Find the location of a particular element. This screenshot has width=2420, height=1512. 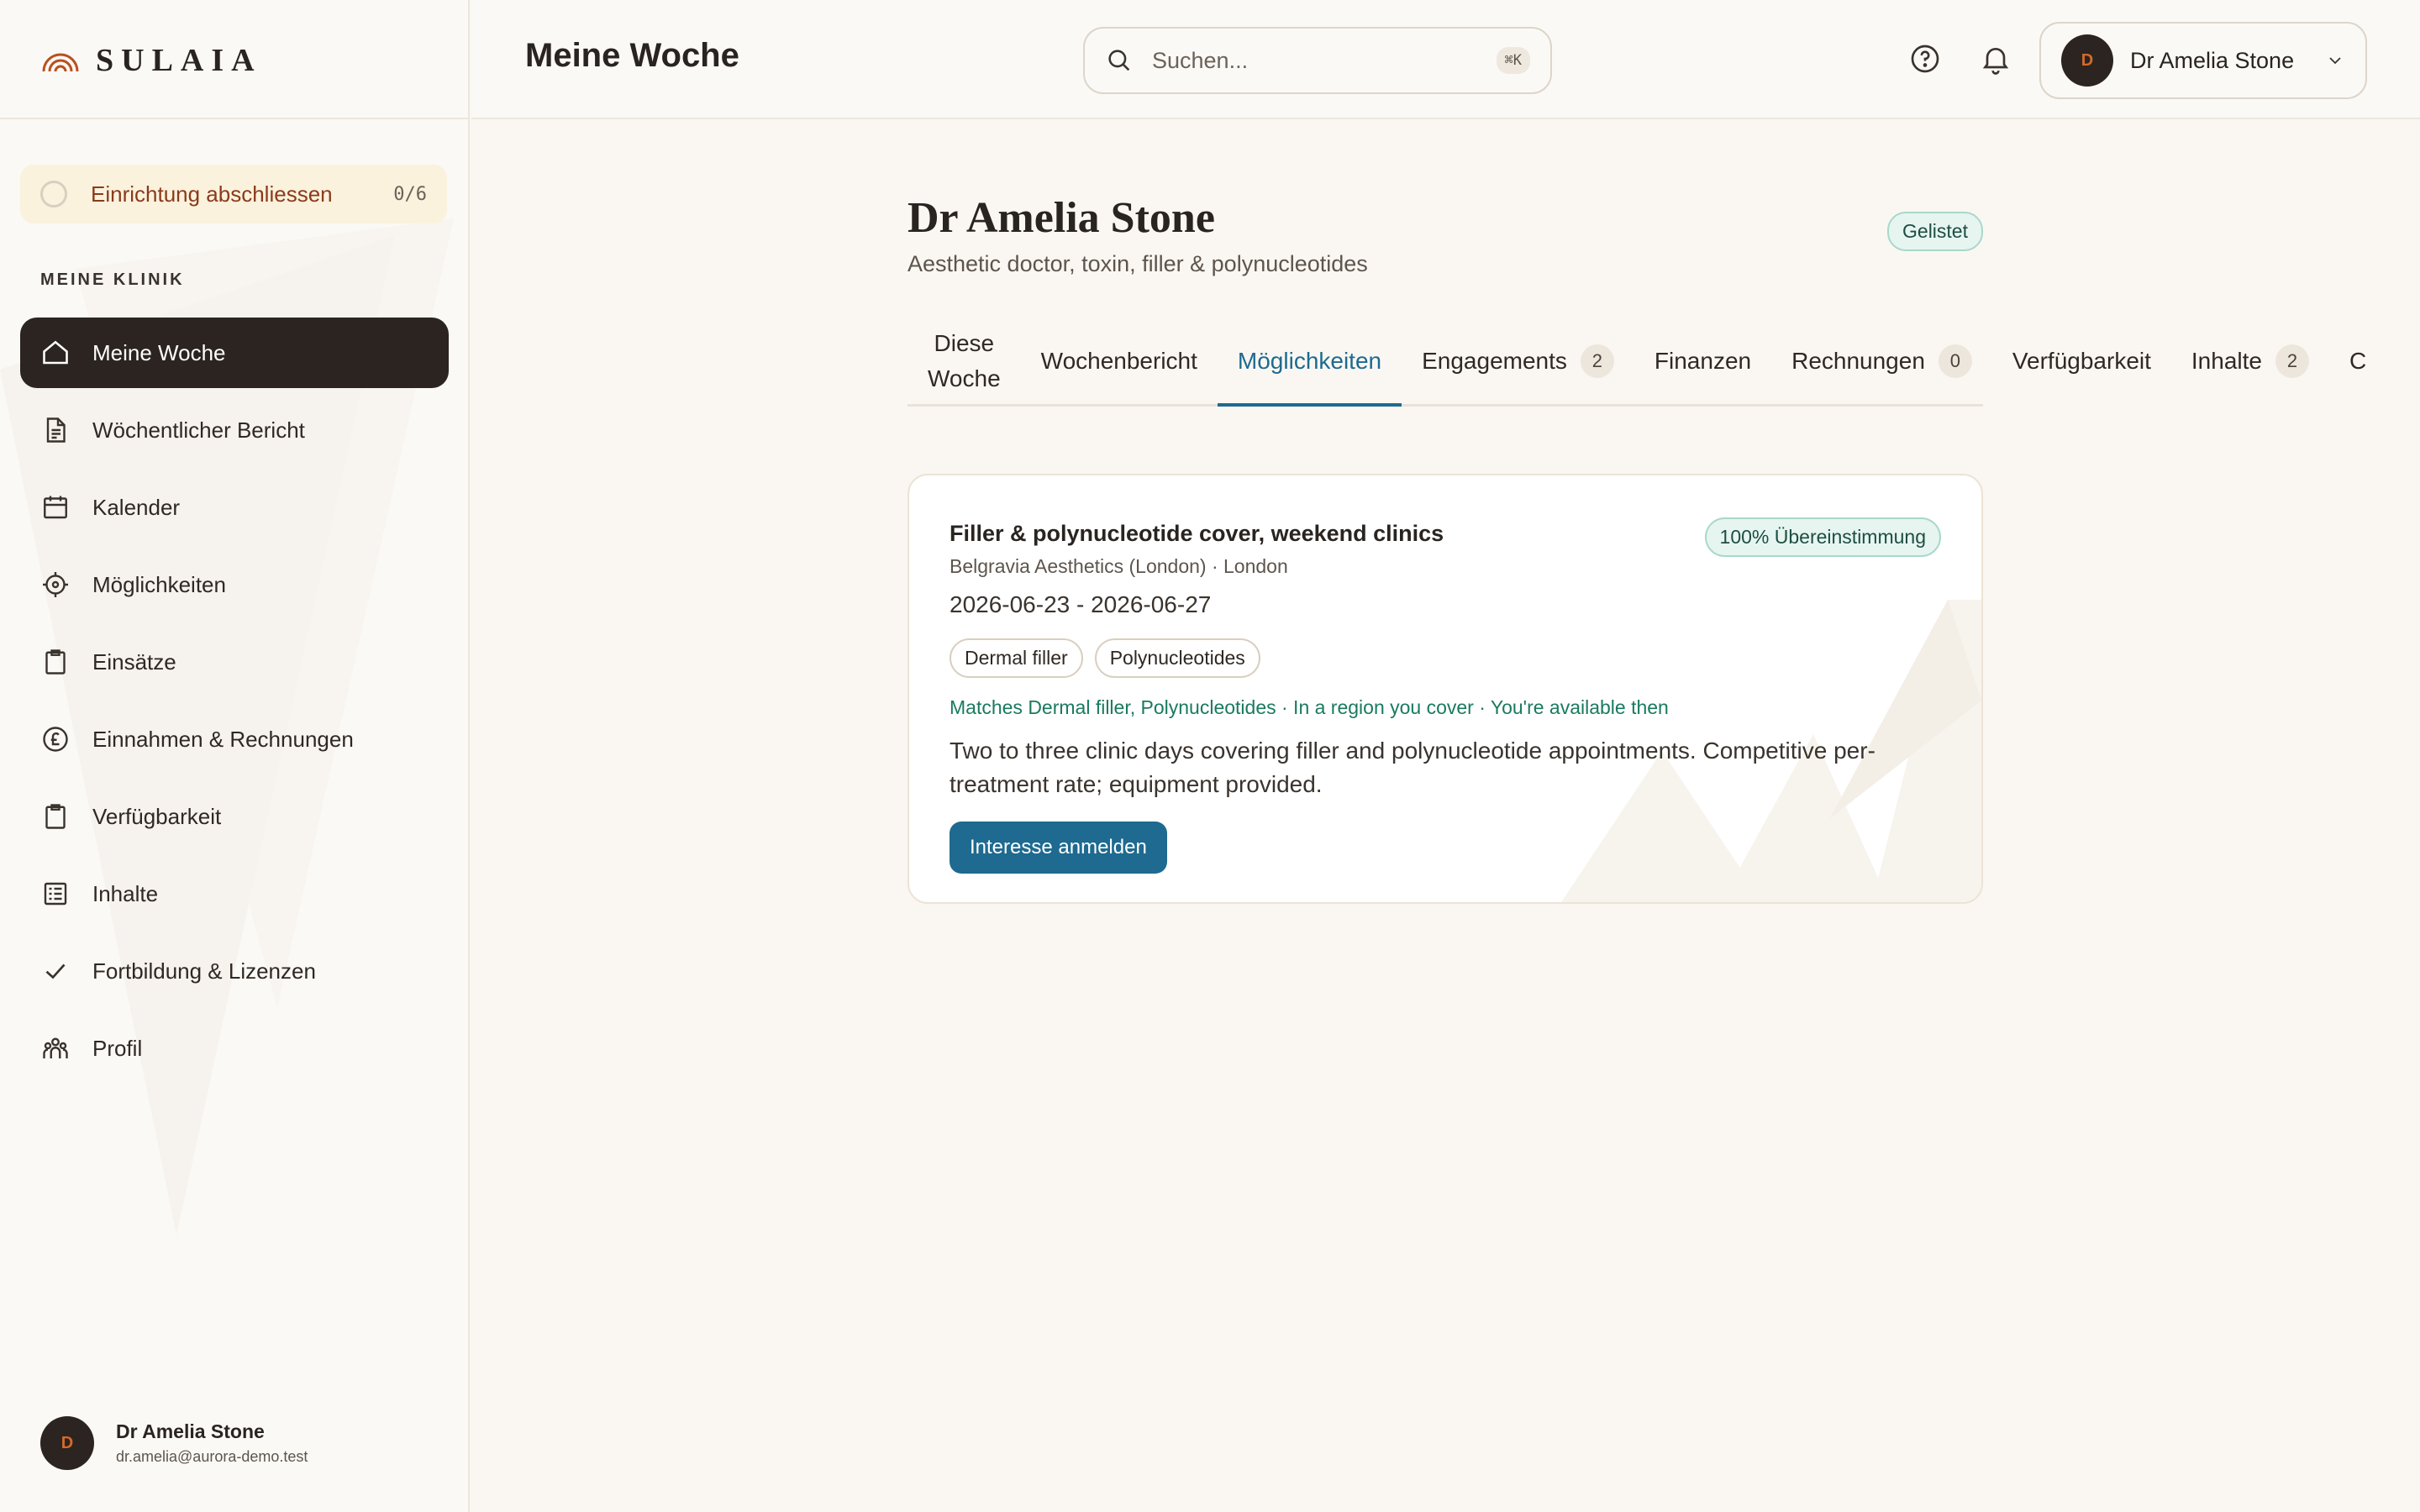

tab-overflow: C is located at coordinates (2357, 361).